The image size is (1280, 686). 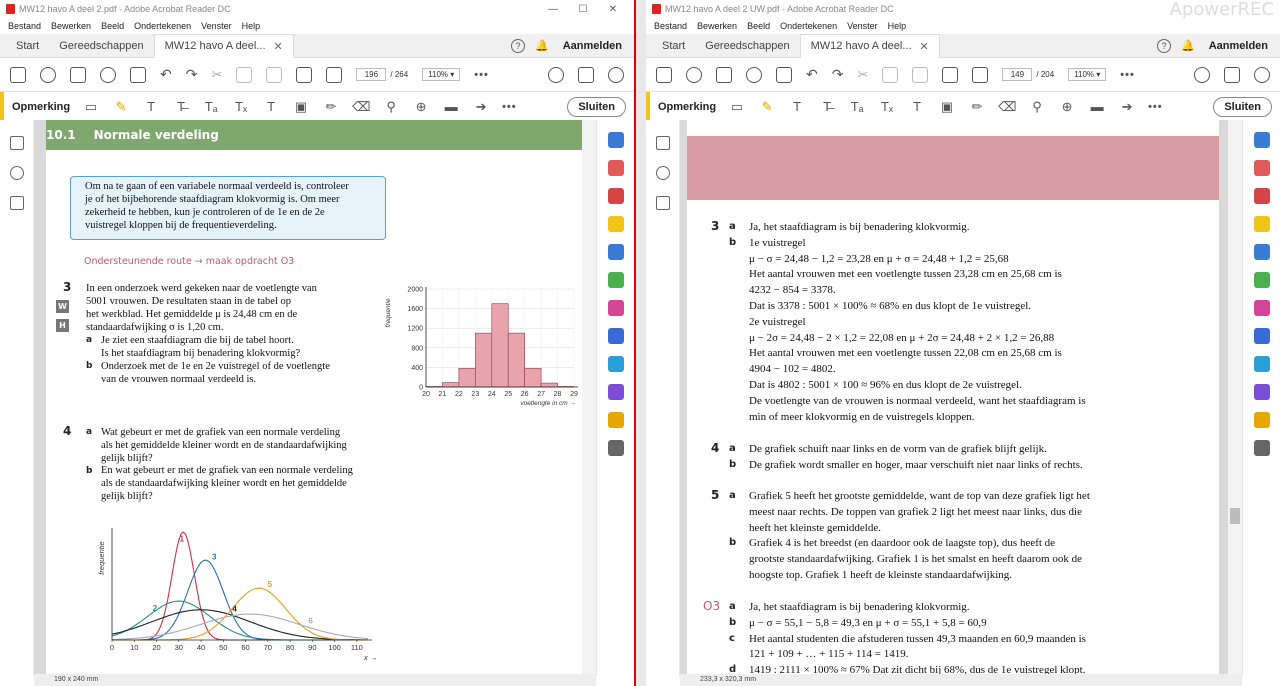 I want to click on close-tab-icon: ✕, so click(x=924, y=46).